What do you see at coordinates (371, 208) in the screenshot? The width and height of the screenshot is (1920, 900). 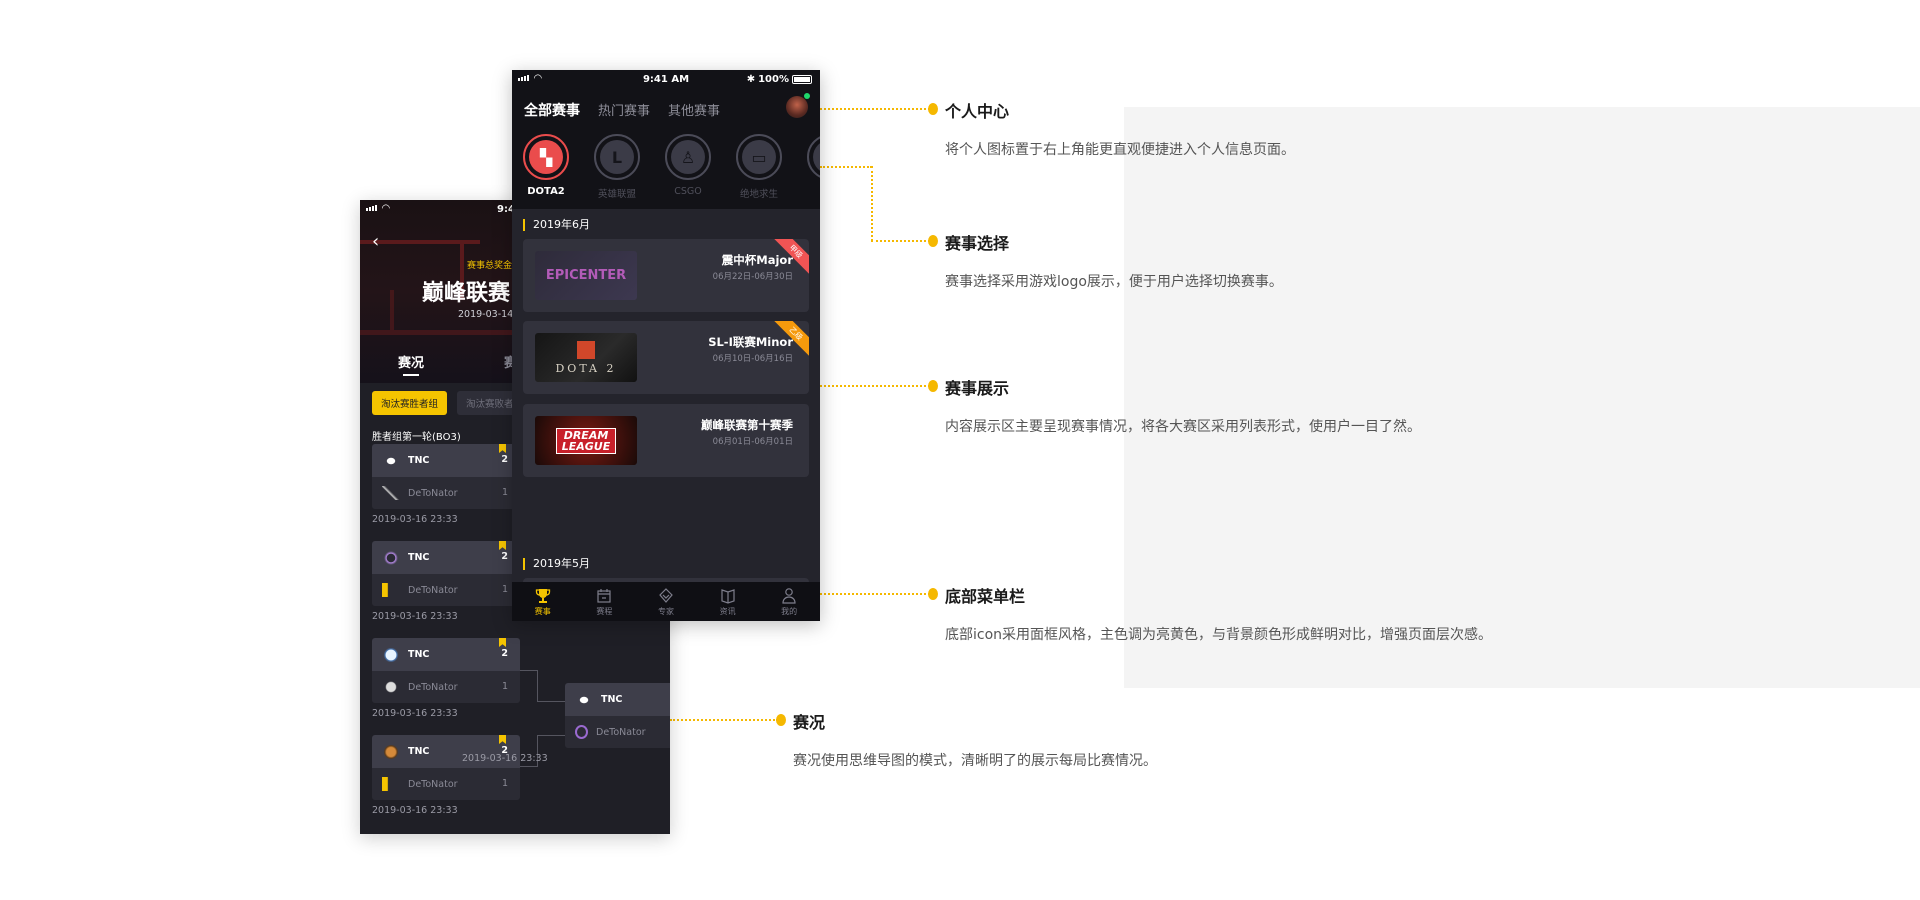 I see `signal-icon` at bounding box center [371, 208].